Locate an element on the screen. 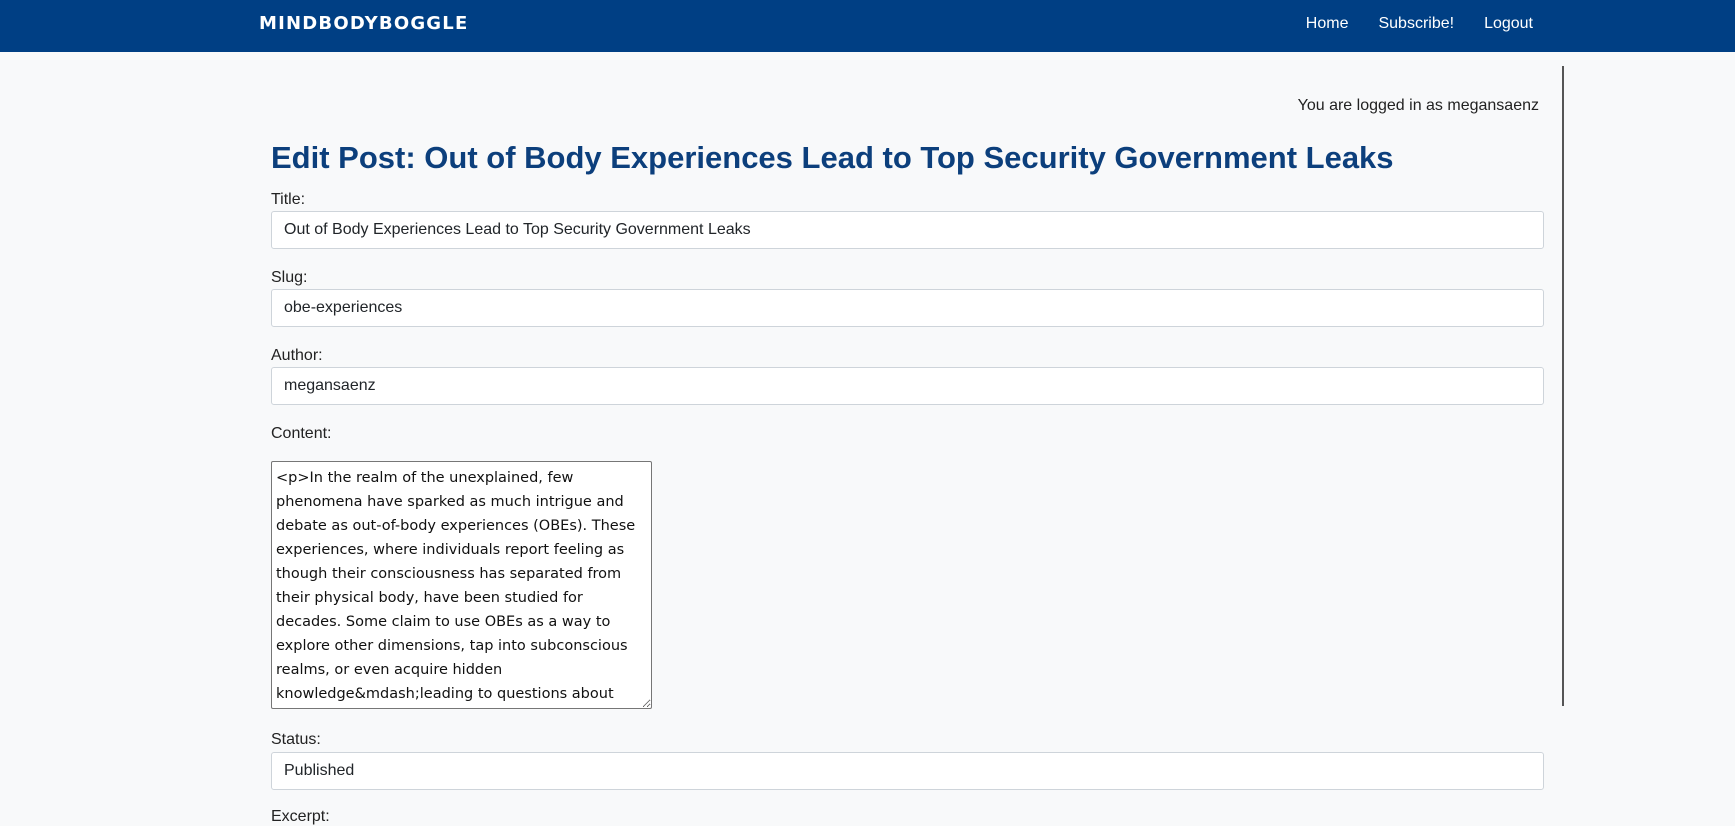 The image size is (1735, 826). top-navbar: MINDBODYBOGGLE Home Subscribe! Logout is located at coordinates (867, 26).